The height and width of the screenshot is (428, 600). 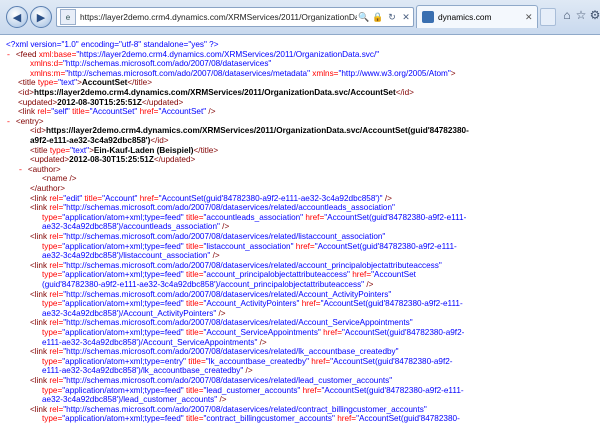 What do you see at coordinates (548, 17) in the screenshot?
I see `new-tab-button` at bounding box center [548, 17].